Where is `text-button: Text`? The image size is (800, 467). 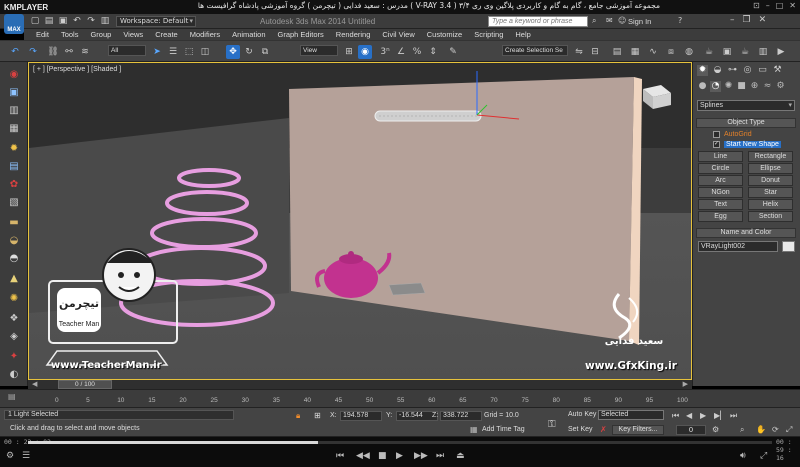
text-button: Text is located at coordinates (720, 204).